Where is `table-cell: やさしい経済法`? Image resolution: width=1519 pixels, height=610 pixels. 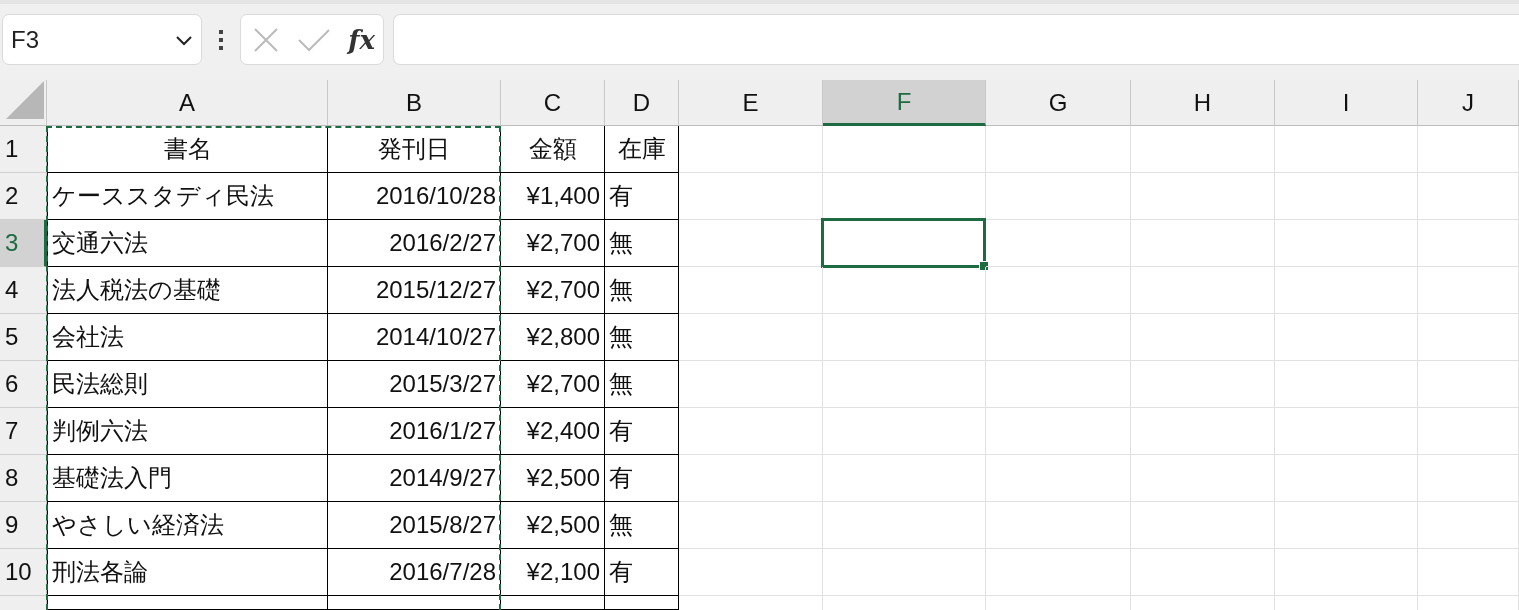
table-cell: やさしい経済法 is located at coordinates (187, 525).